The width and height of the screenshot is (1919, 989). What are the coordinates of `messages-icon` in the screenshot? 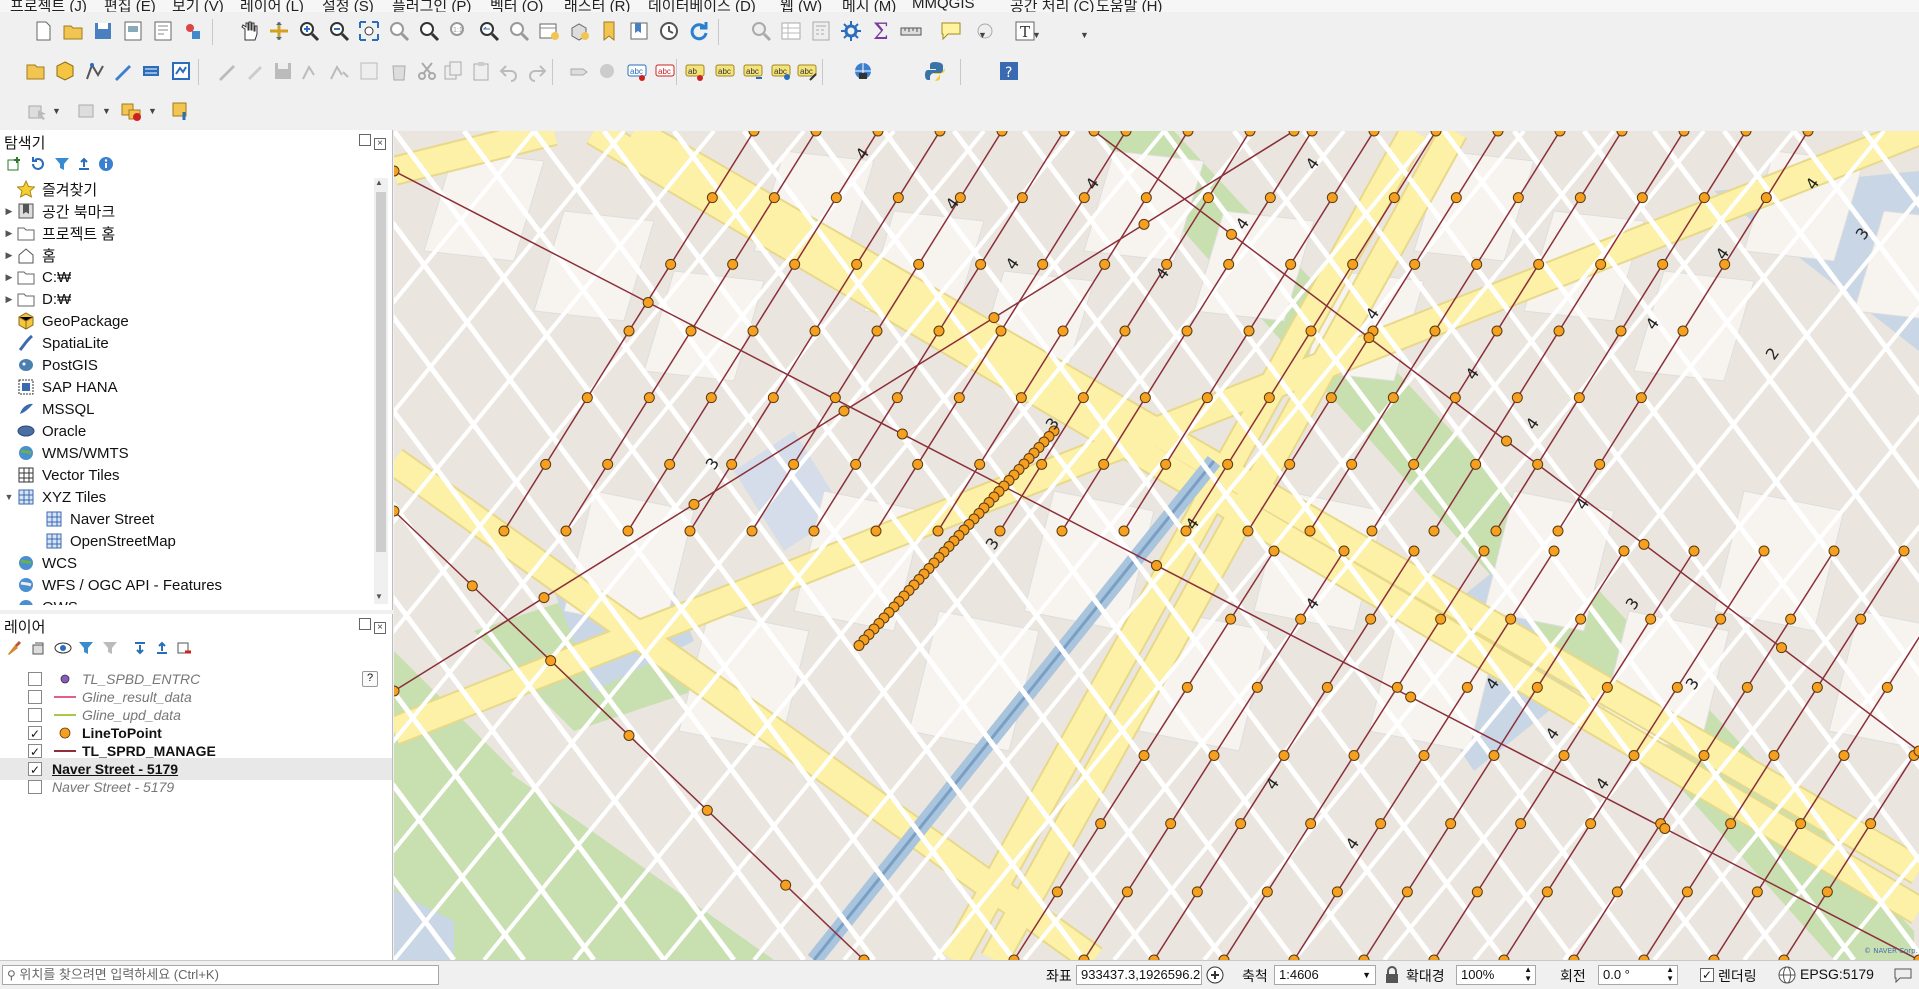 It's located at (1903, 976).